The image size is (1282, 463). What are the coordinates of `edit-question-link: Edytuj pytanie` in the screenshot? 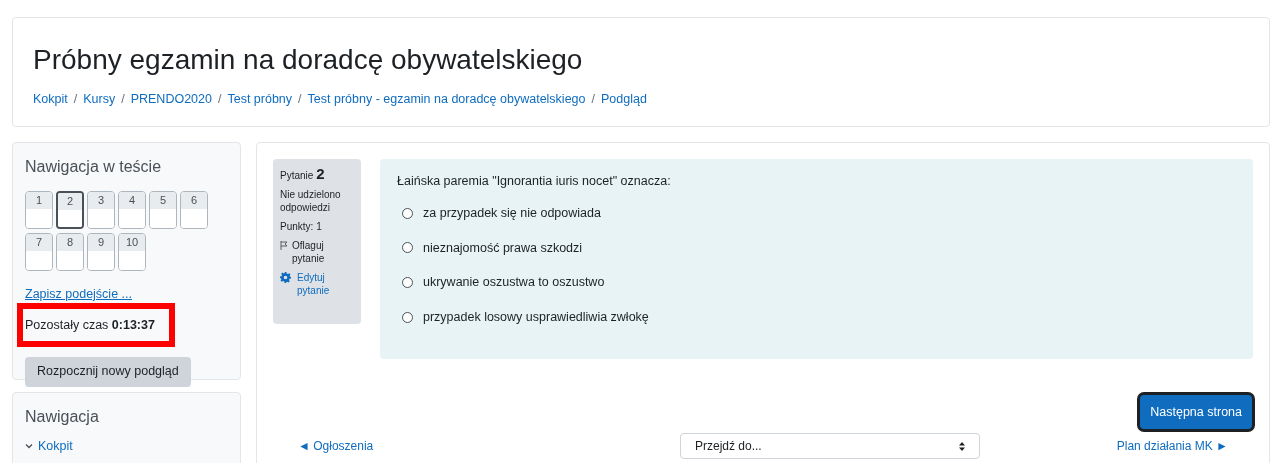 It's located at (325, 284).